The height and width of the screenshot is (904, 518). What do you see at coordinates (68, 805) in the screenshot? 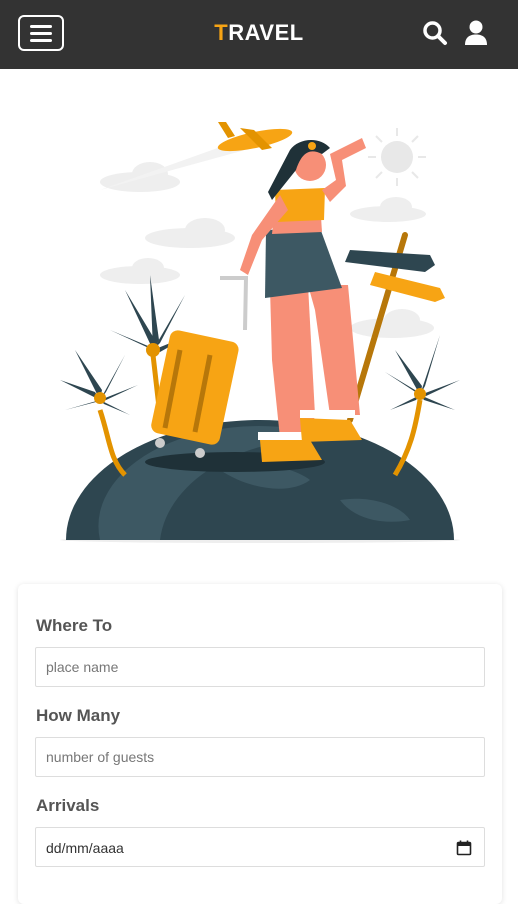
I see `arrivals-label: Arrivals` at bounding box center [68, 805].